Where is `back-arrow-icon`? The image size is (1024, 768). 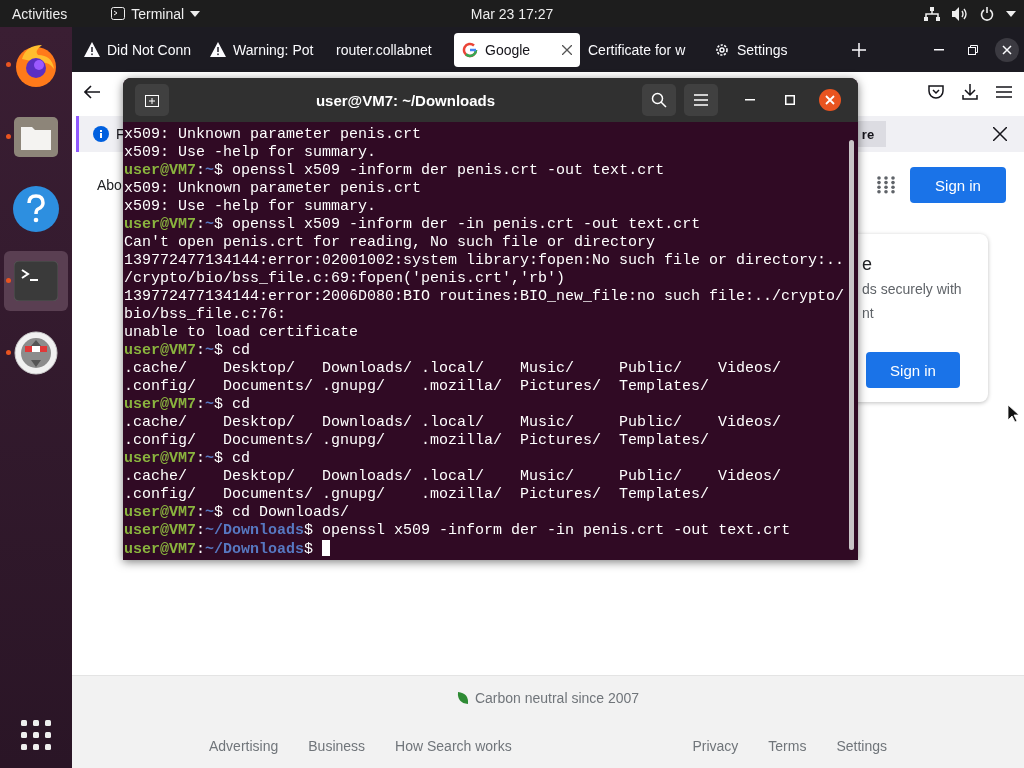
back-arrow-icon is located at coordinates (92, 92).